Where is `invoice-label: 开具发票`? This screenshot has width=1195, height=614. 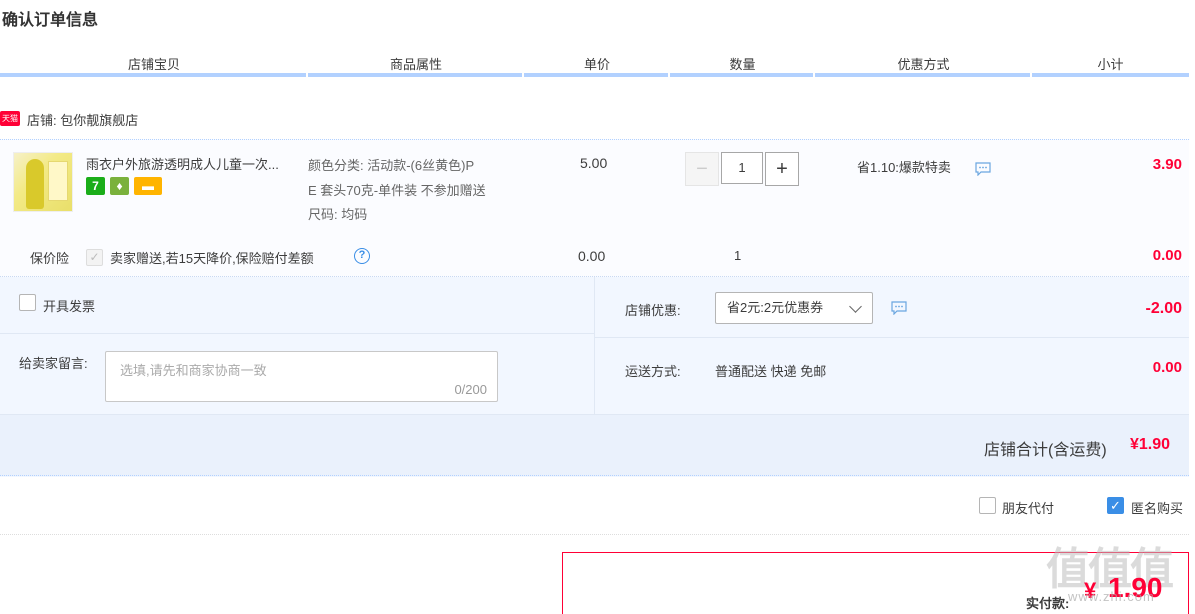
invoice-label: 开具发票 is located at coordinates (69, 306).